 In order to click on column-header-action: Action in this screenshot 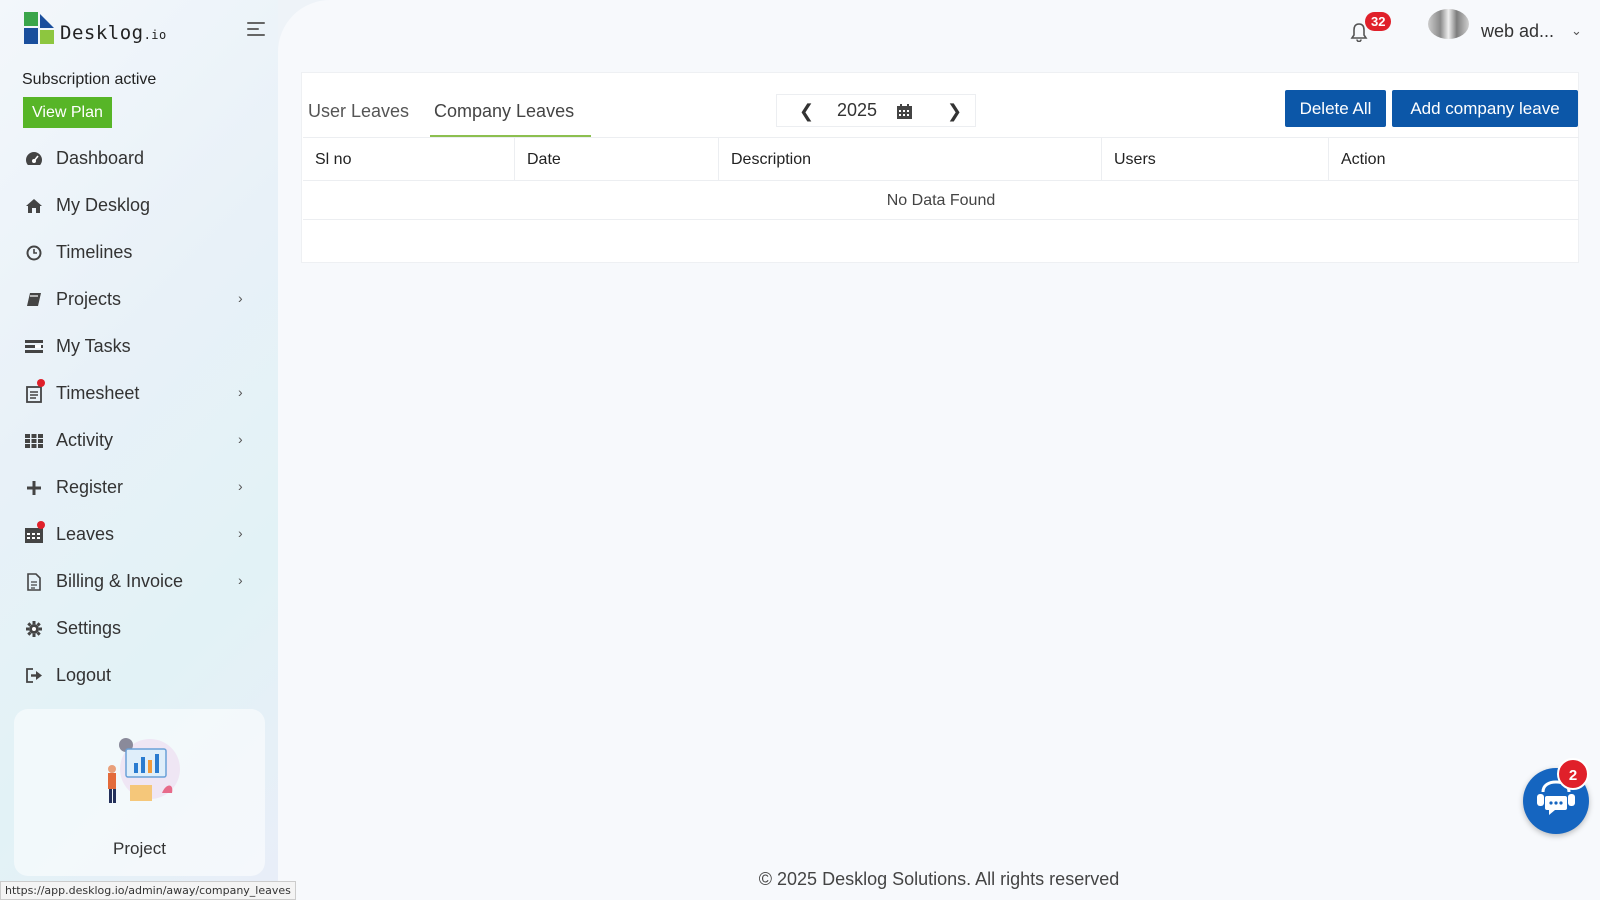, I will do `click(1363, 159)`.